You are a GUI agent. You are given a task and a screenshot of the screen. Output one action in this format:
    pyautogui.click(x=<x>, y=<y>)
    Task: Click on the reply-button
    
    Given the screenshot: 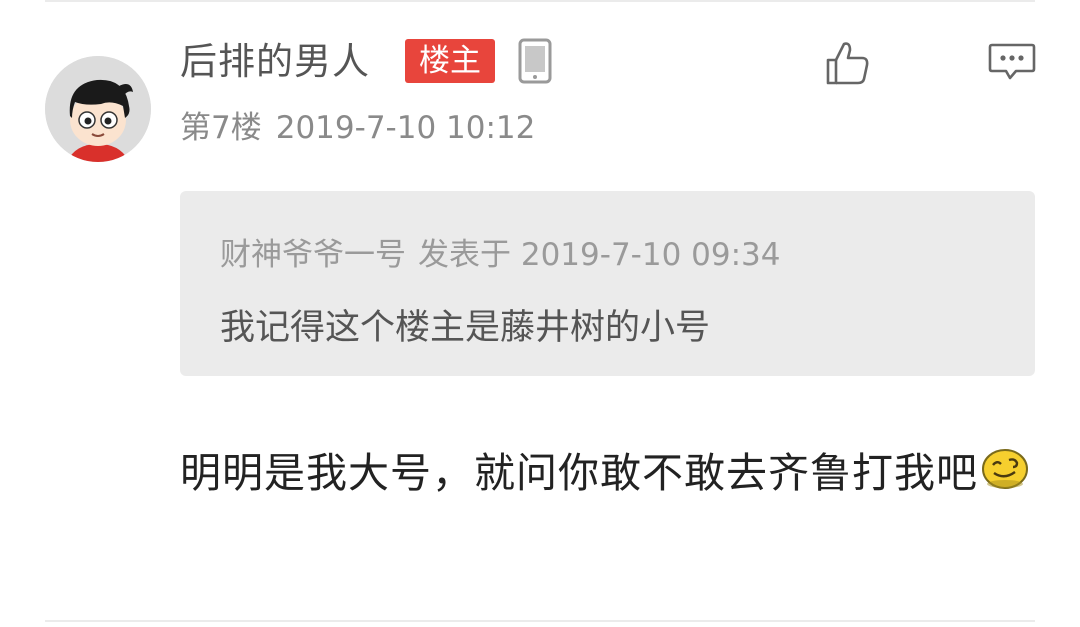 What is the action you would take?
    pyautogui.click(x=1012, y=62)
    